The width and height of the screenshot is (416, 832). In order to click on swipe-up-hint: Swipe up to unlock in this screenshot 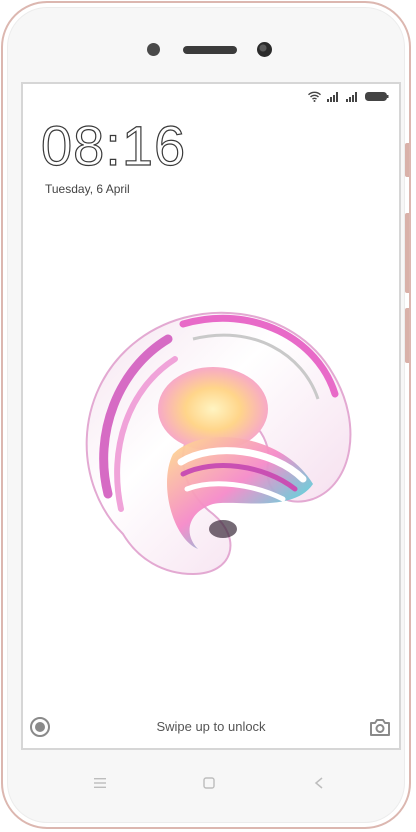, I will do `click(211, 726)`.